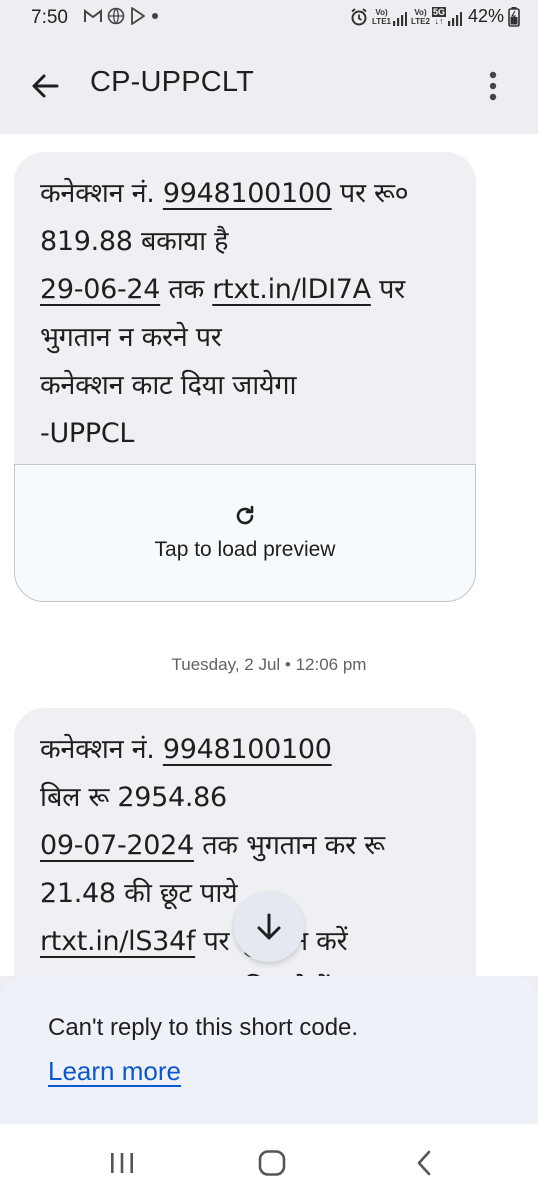 Image resolution: width=538 pixels, height=1200 pixels. I want to click on message-line: rtxt.in/lS345 पर बिल देखें, so click(247, 971).